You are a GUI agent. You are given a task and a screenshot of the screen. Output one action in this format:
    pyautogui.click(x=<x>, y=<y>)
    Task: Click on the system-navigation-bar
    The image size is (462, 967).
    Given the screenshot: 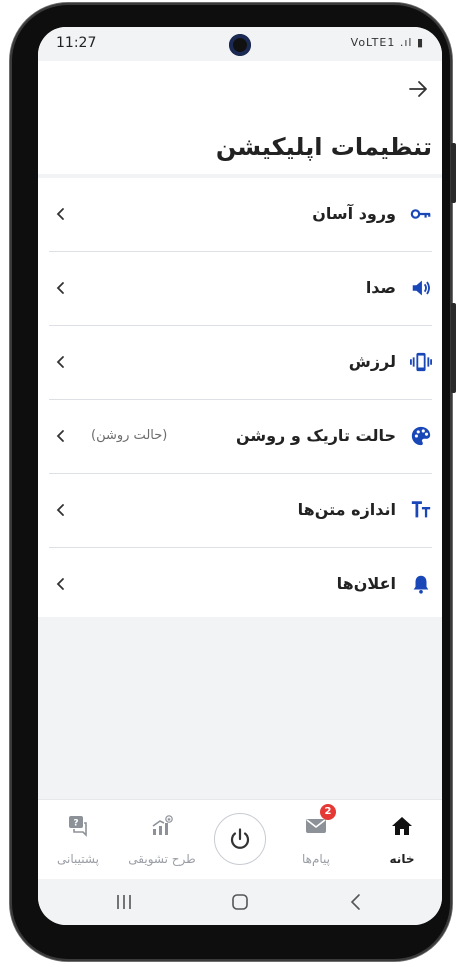 What is the action you would take?
    pyautogui.click(x=240, y=902)
    